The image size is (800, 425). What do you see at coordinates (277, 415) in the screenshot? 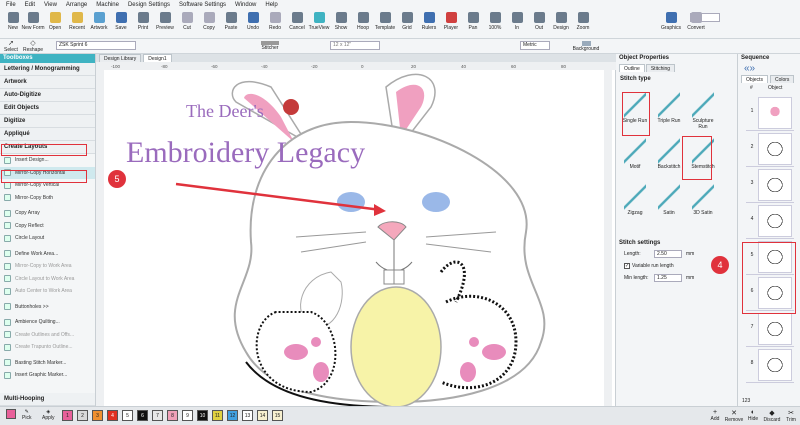
I see `color-swatch-15: 15` at bounding box center [277, 415].